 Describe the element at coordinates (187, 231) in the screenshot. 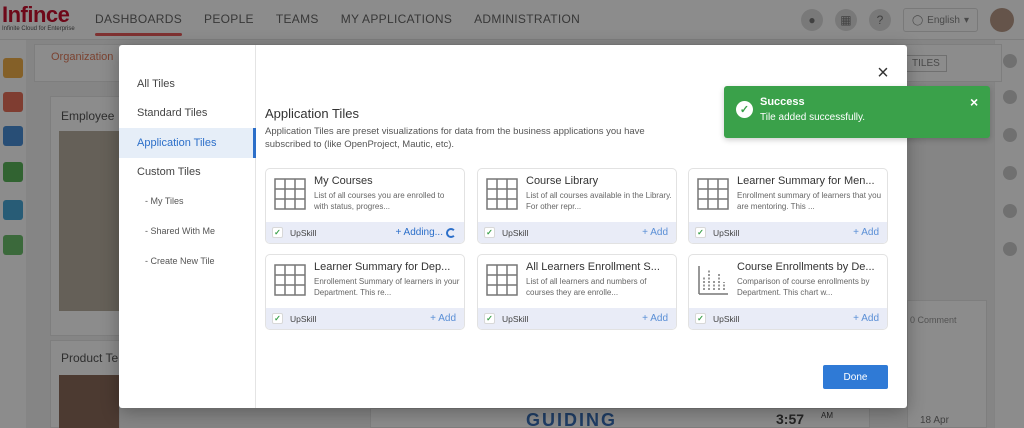

I see `sidebar-item-shared-with-me: - Shared With Me` at that location.